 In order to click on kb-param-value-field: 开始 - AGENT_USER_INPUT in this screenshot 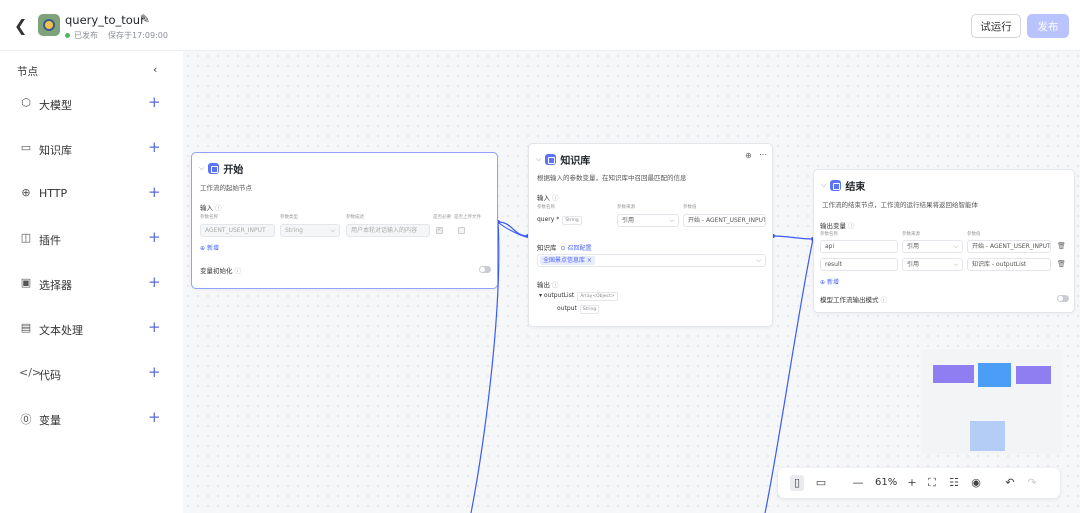, I will do `click(724, 220)`.